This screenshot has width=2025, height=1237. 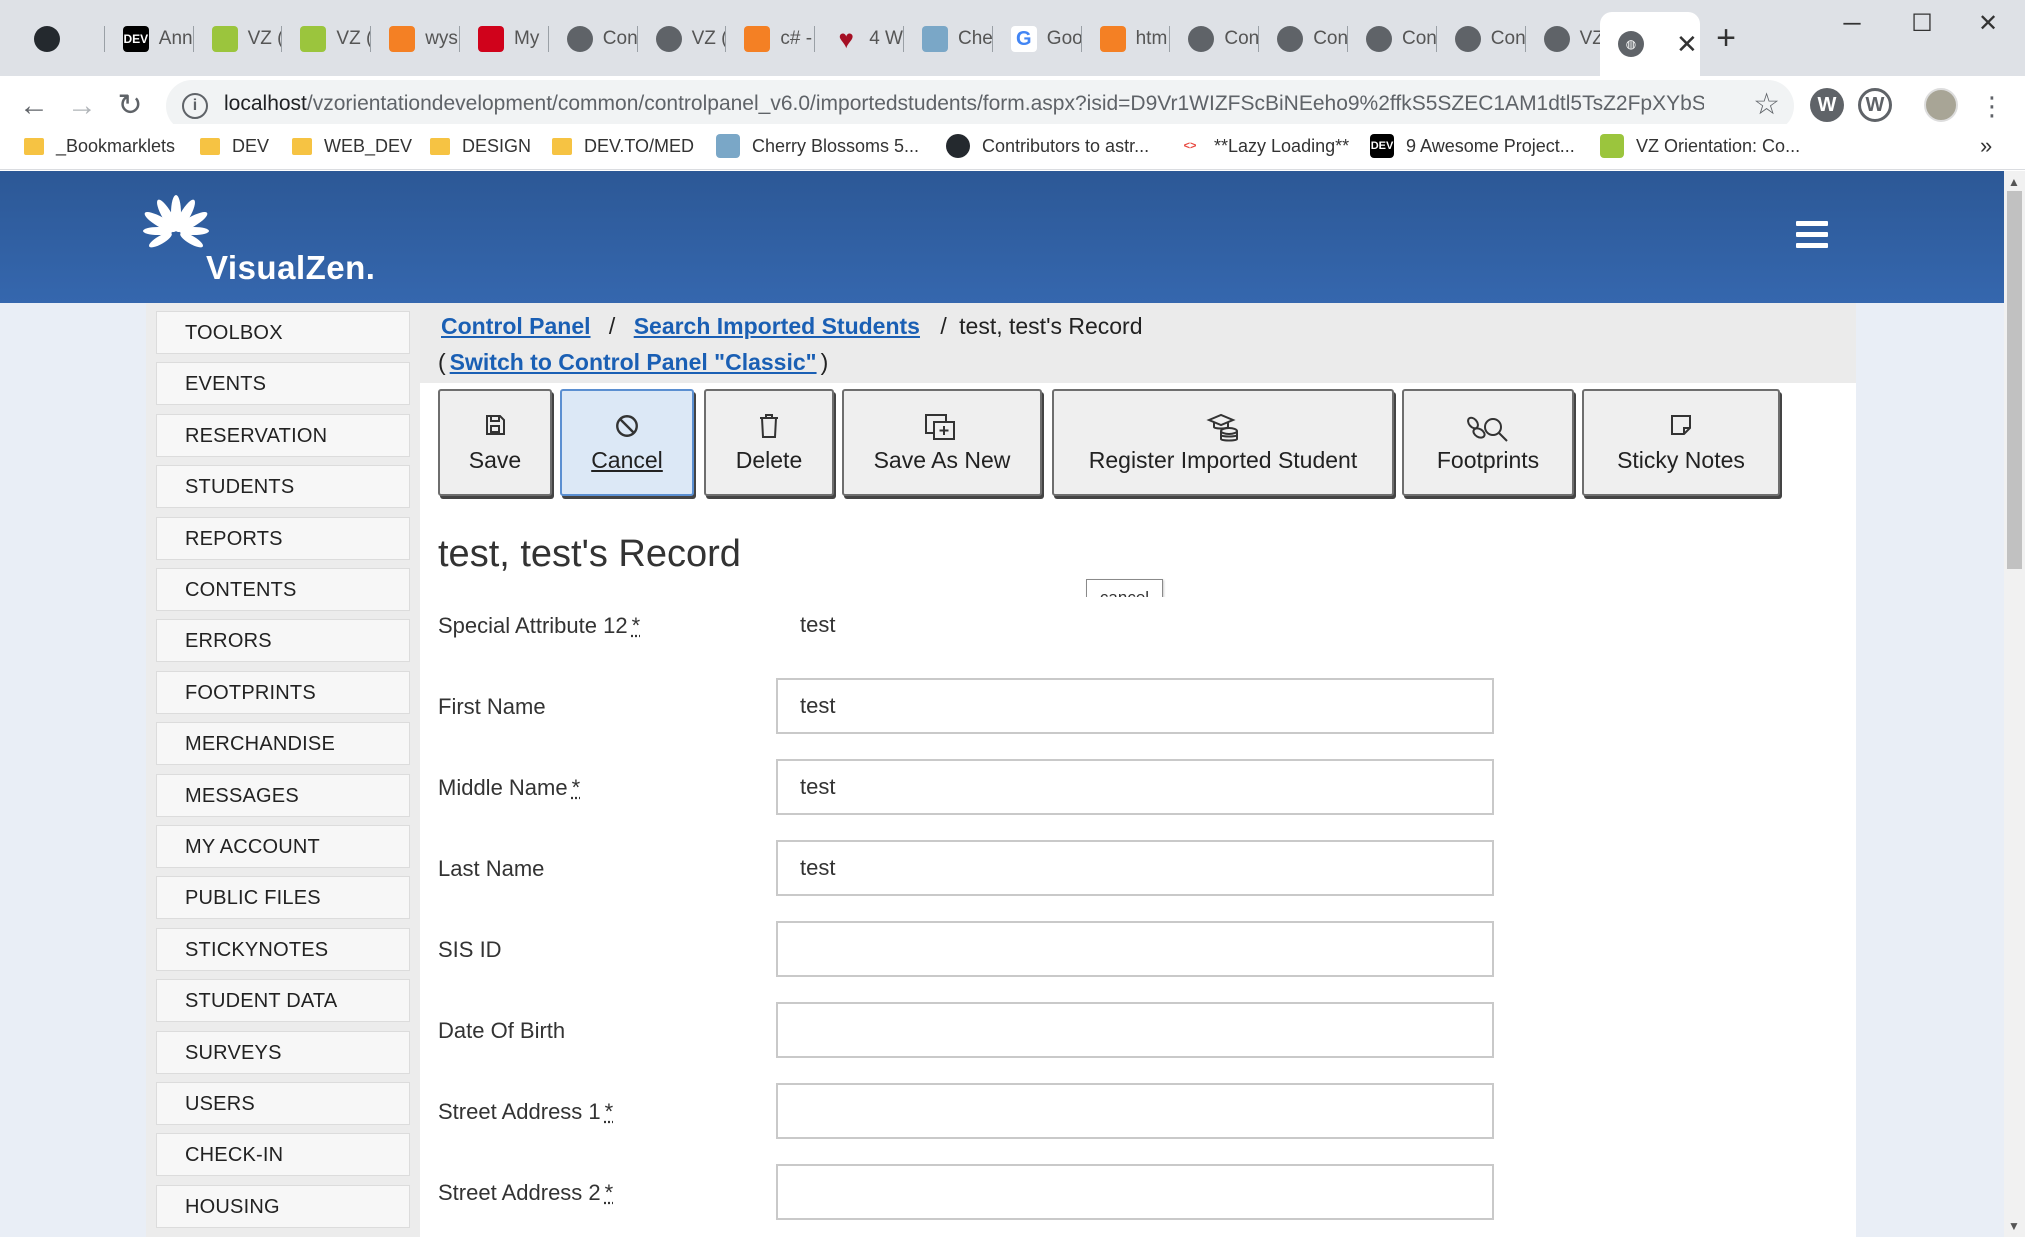 What do you see at coordinates (234, 146) in the screenshot?
I see `bookmark-item: DEV` at bounding box center [234, 146].